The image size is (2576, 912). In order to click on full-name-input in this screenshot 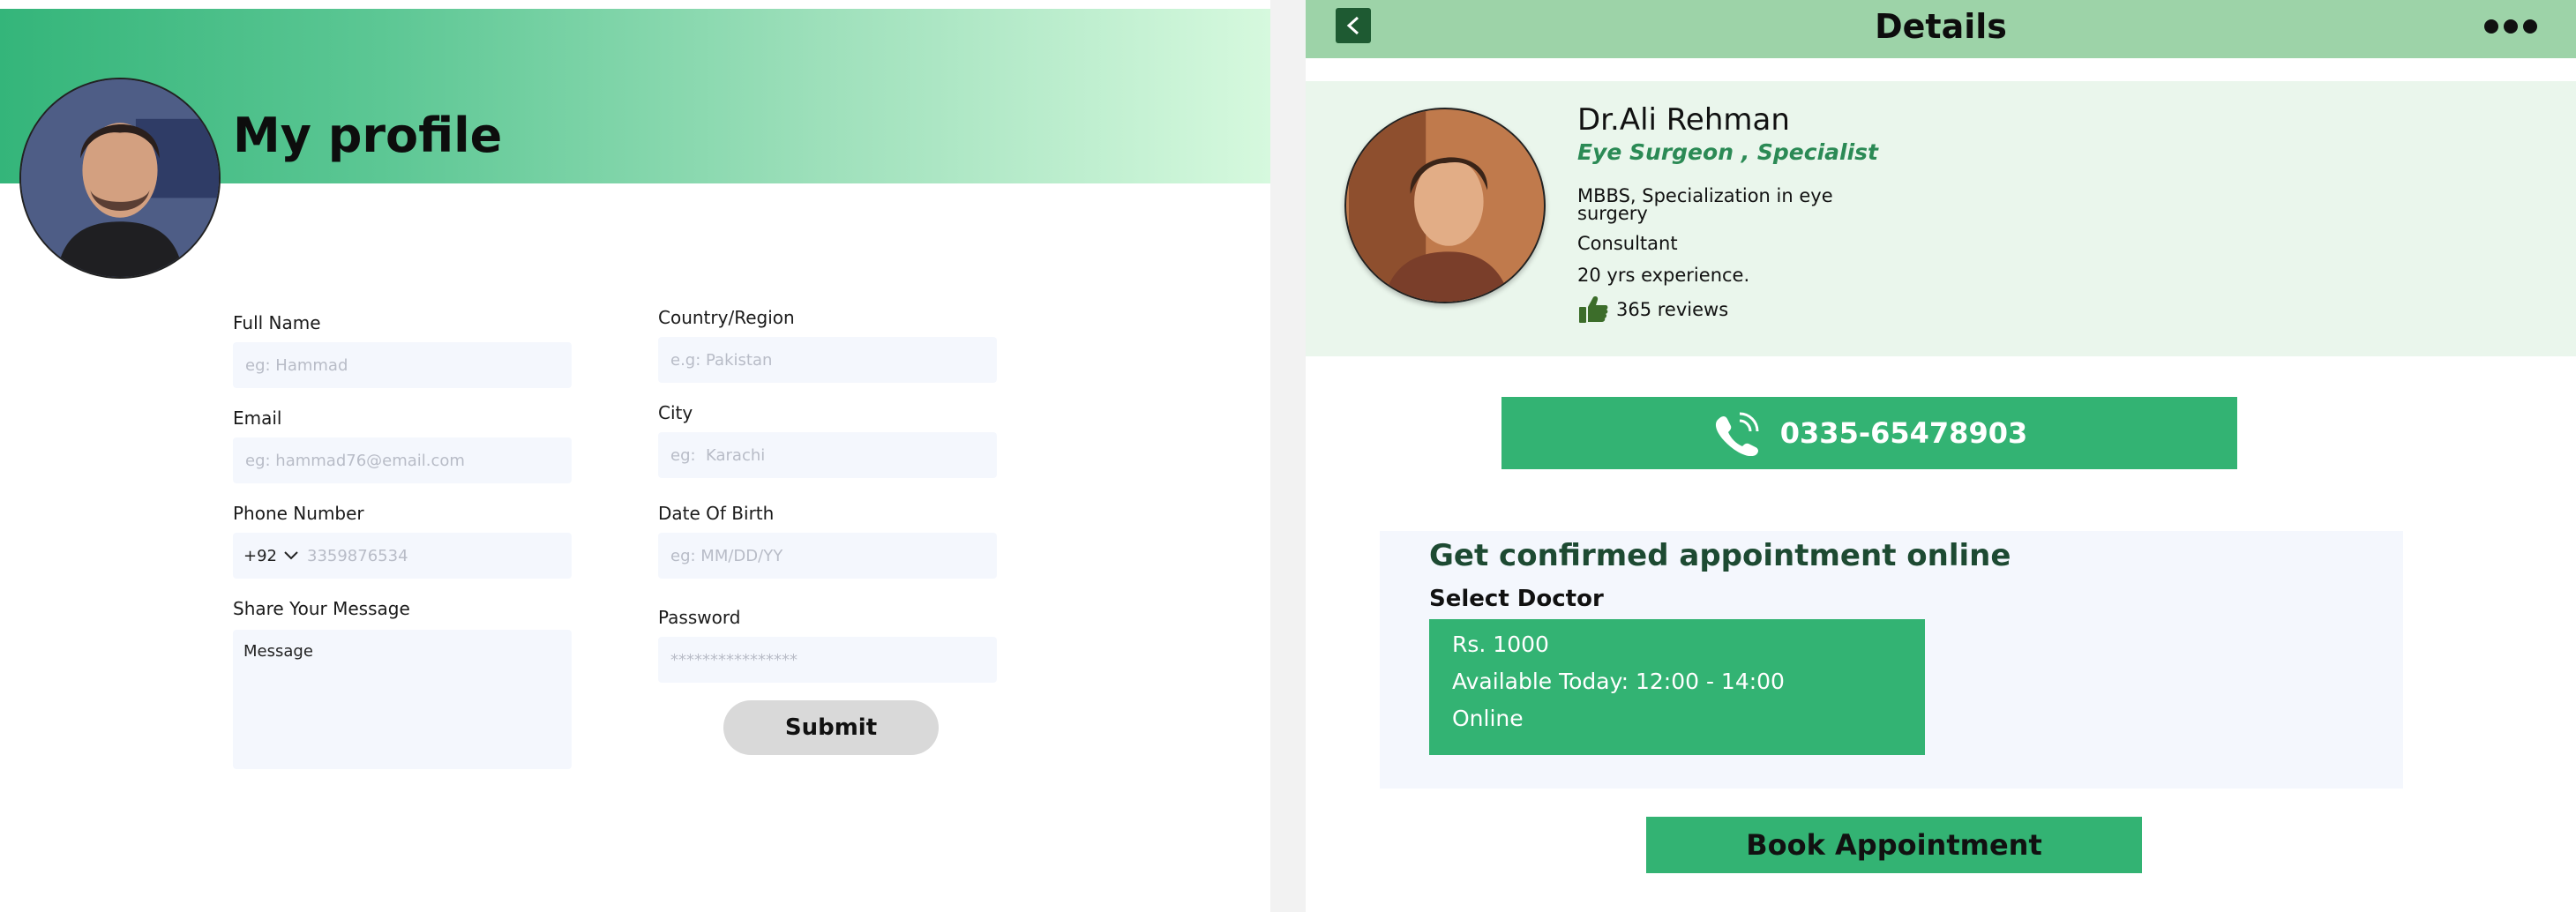, I will do `click(402, 365)`.